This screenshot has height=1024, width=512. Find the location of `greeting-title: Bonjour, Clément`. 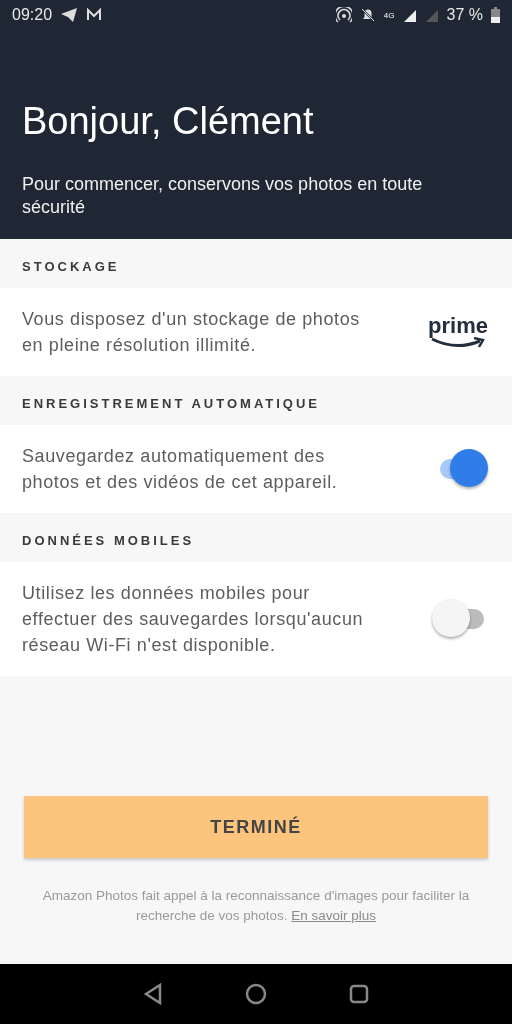

greeting-title: Bonjour, Clément is located at coordinates (168, 121).